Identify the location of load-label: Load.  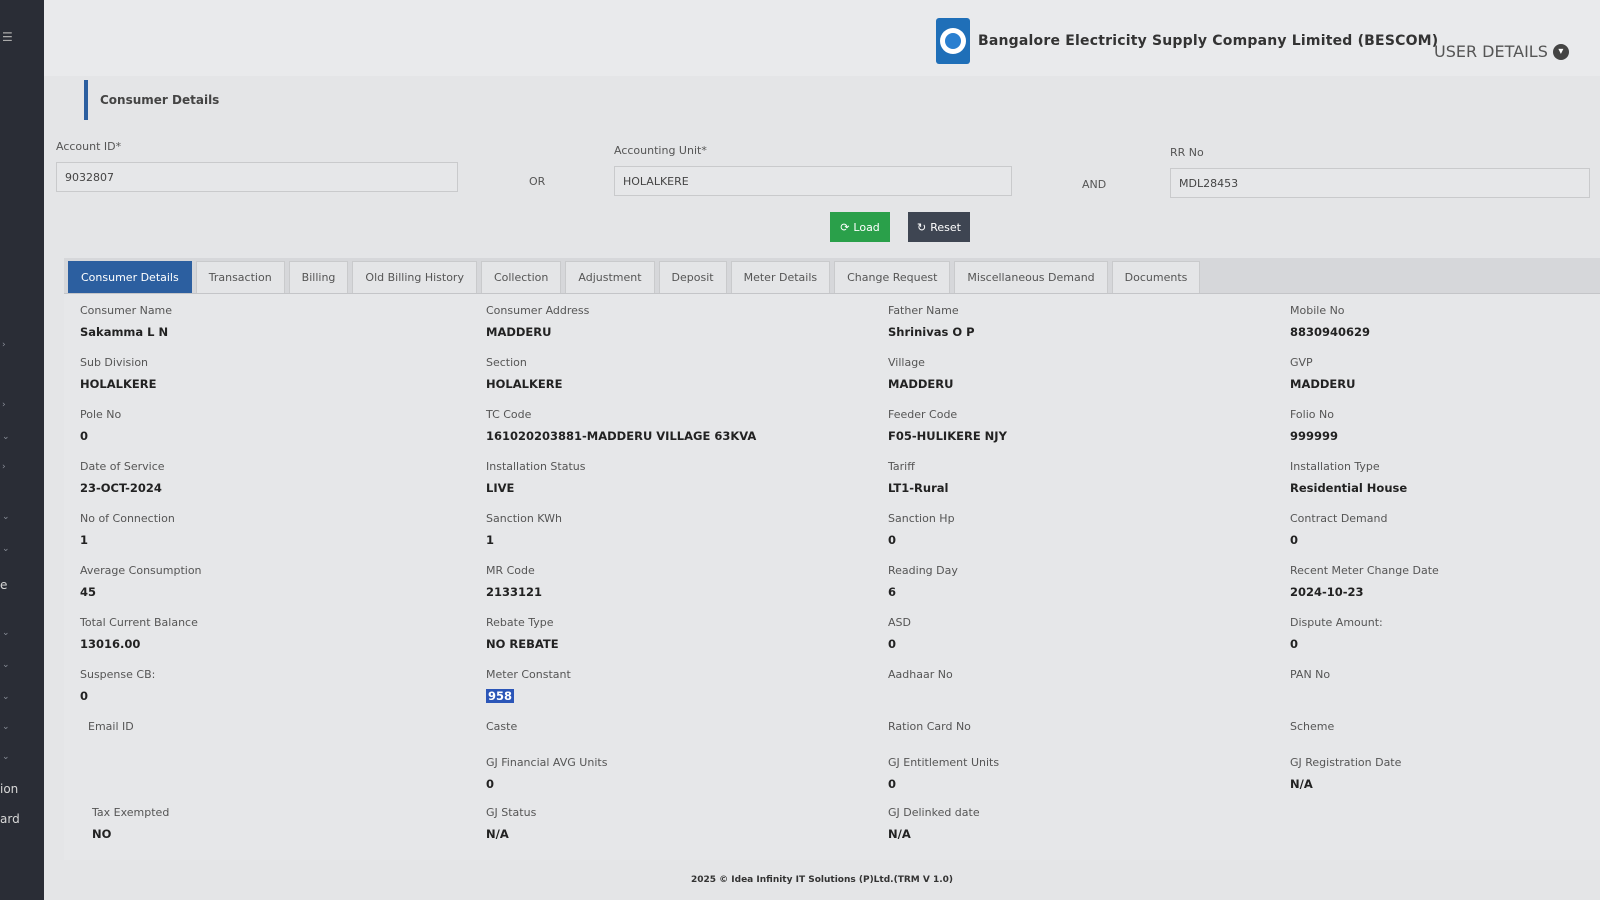
(866, 227).